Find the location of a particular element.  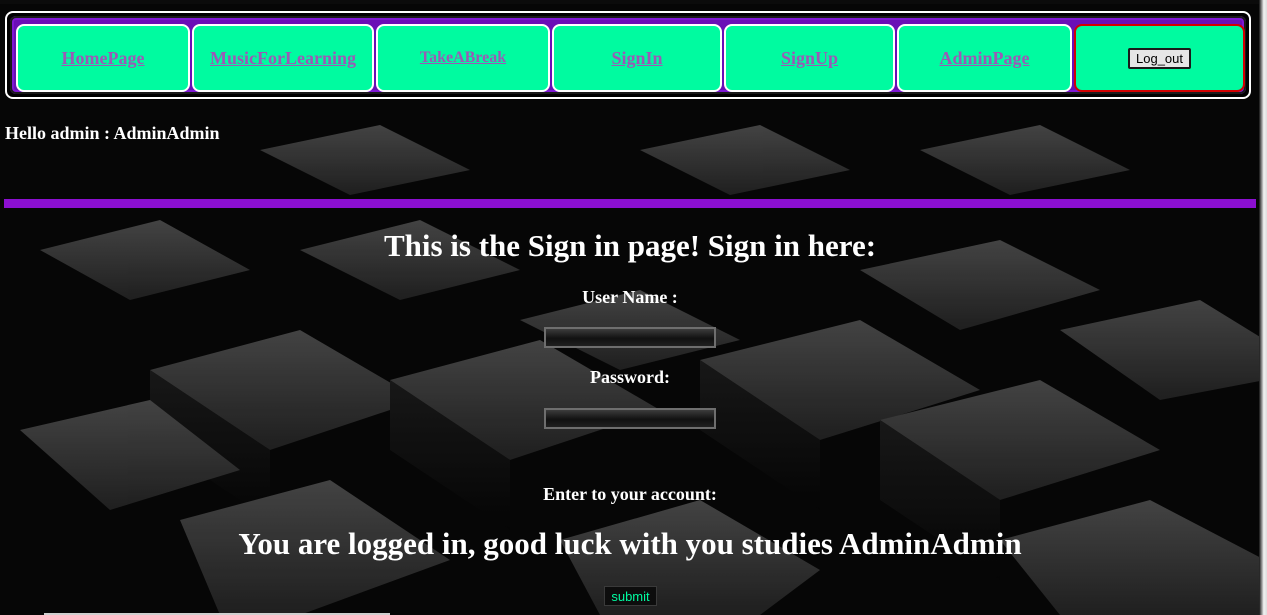

nav-link-adminpage: AdminPage is located at coordinates (985, 58).